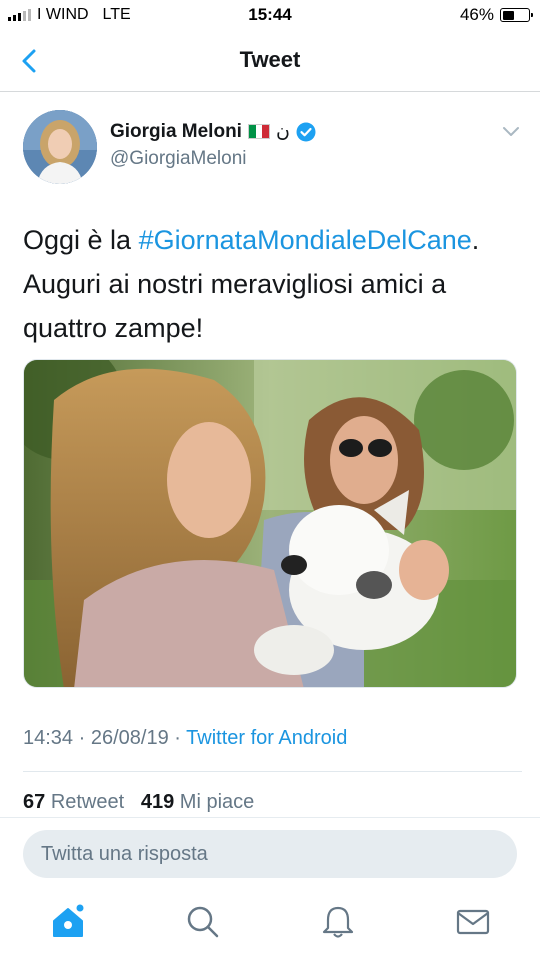  What do you see at coordinates (282, 131) in the screenshot?
I see `name-symbol: ن` at bounding box center [282, 131].